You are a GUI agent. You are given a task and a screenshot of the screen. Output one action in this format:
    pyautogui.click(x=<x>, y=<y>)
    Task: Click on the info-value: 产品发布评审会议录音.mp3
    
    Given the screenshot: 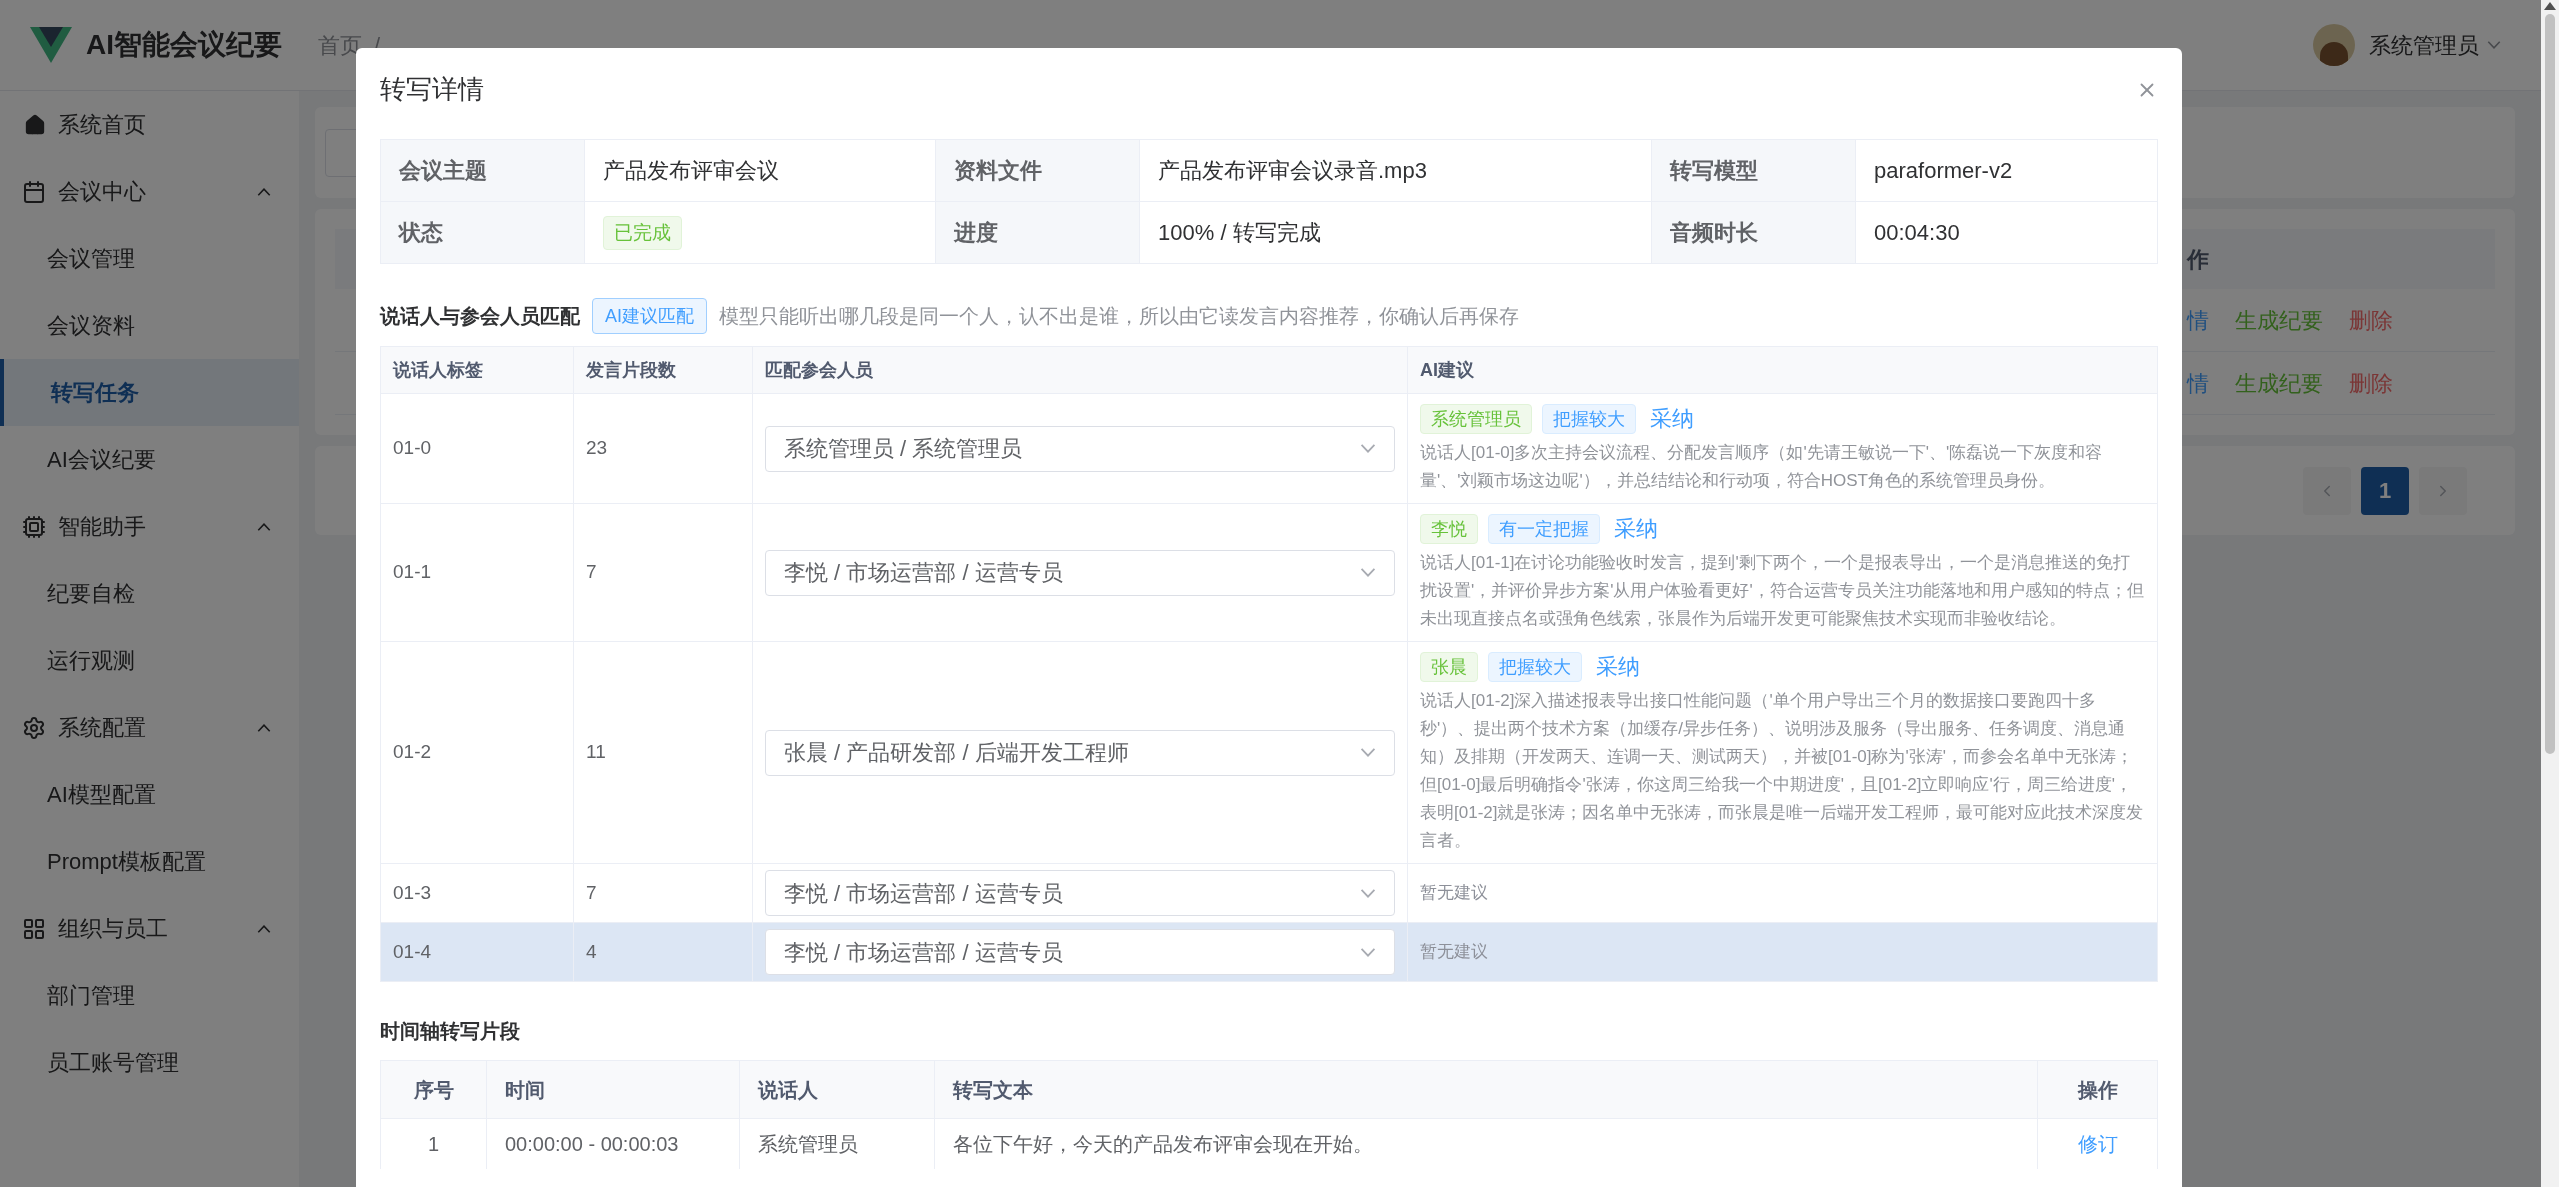 What is the action you would take?
    pyautogui.click(x=1292, y=171)
    